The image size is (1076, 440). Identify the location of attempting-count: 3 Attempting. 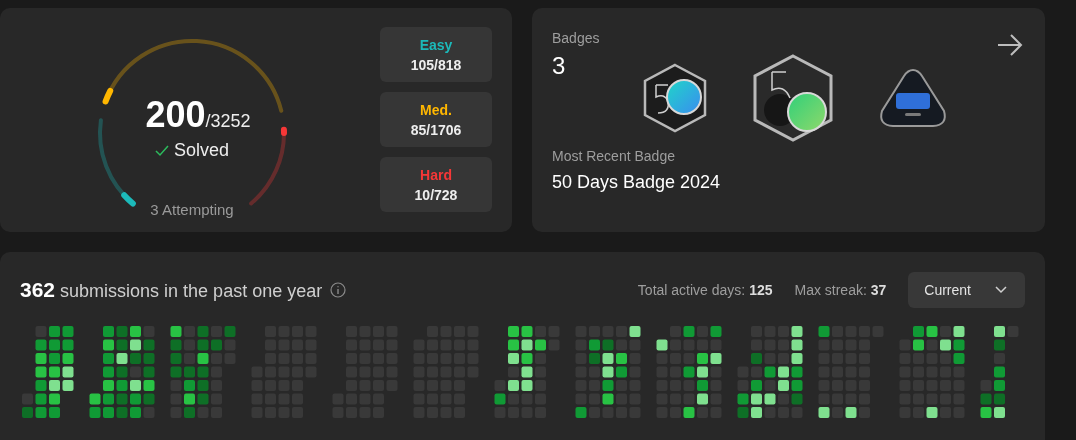
(192, 209).